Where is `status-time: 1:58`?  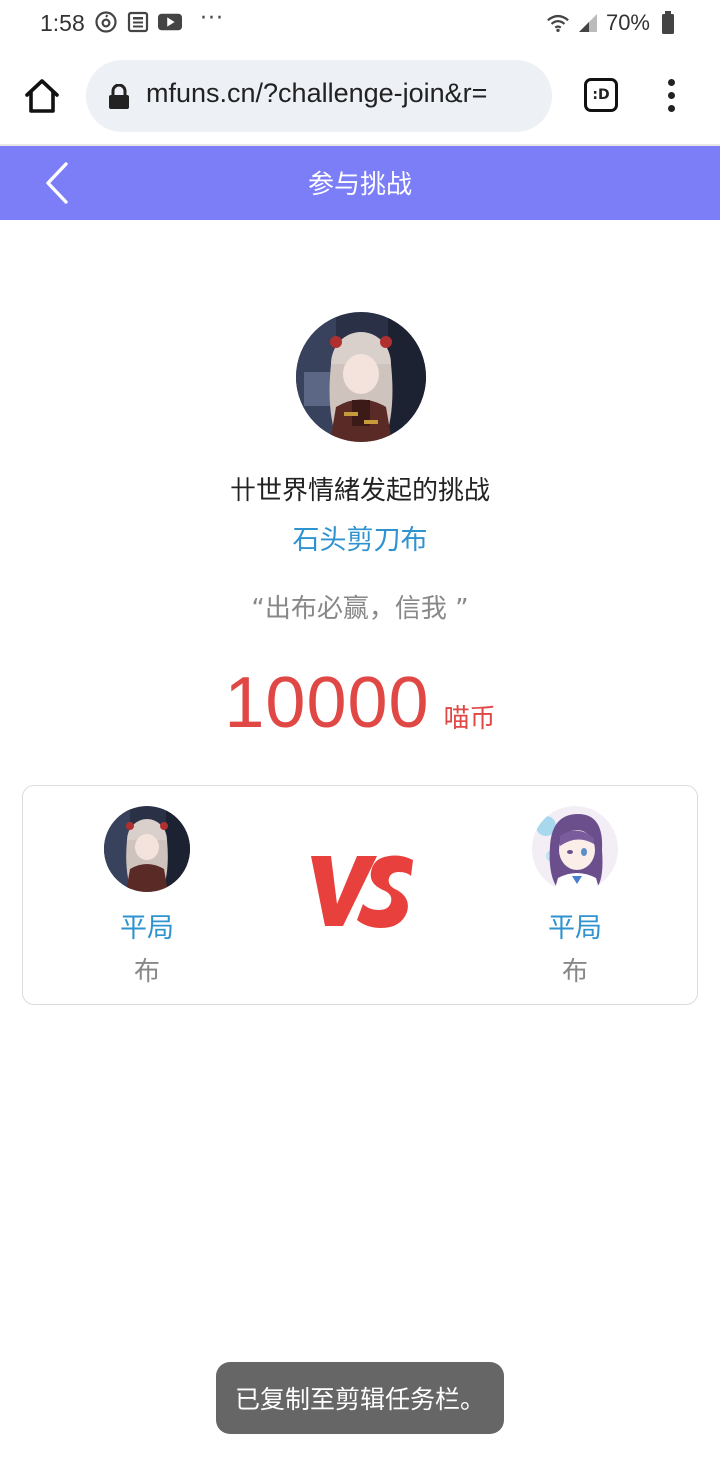 status-time: 1:58 is located at coordinates (62, 23).